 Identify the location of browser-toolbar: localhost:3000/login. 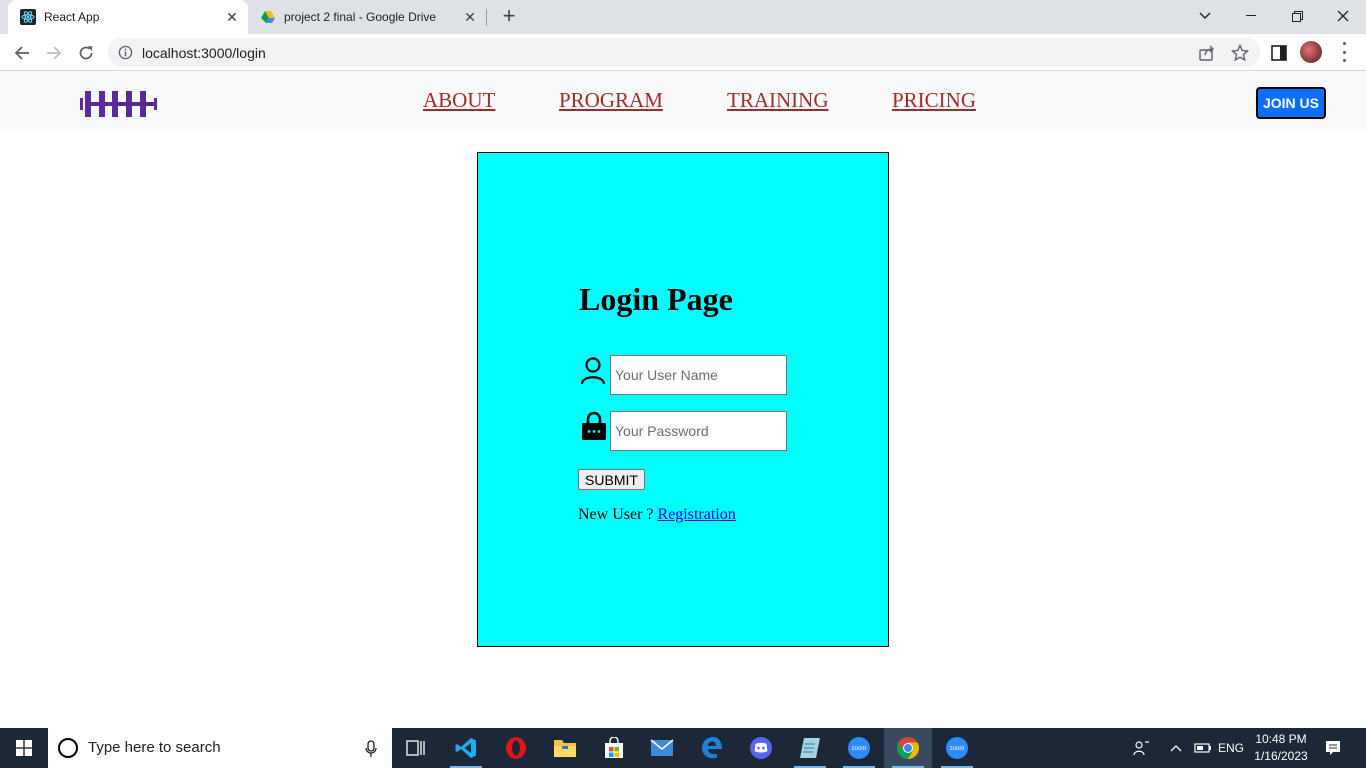
(683, 52).